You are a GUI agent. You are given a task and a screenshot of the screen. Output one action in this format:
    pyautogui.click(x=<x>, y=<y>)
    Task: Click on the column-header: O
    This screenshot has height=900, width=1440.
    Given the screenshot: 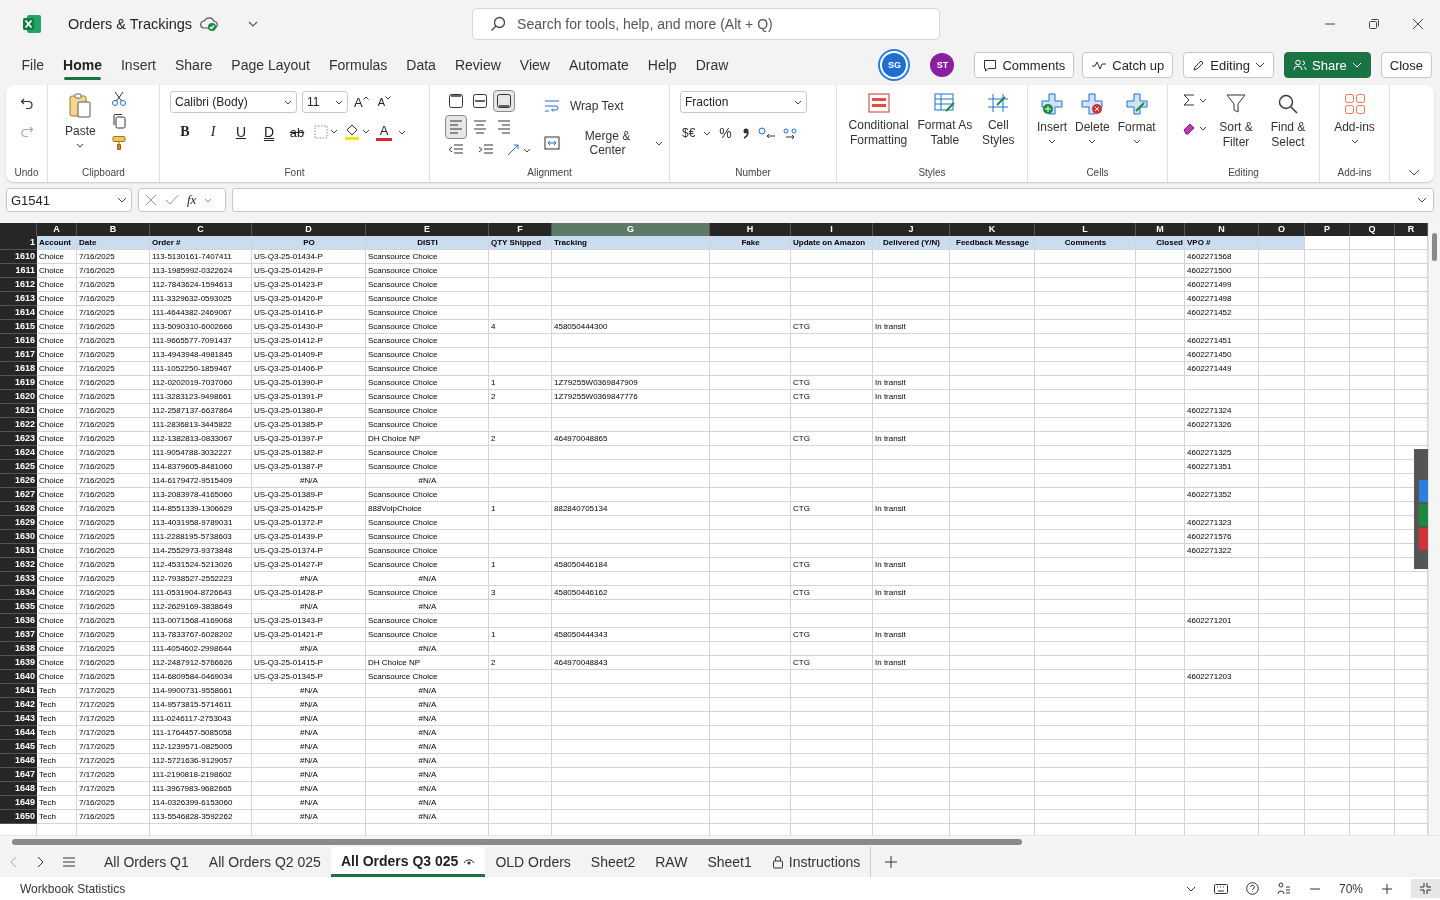 What is the action you would take?
    pyautogui.click(x=1282, y=229)
    